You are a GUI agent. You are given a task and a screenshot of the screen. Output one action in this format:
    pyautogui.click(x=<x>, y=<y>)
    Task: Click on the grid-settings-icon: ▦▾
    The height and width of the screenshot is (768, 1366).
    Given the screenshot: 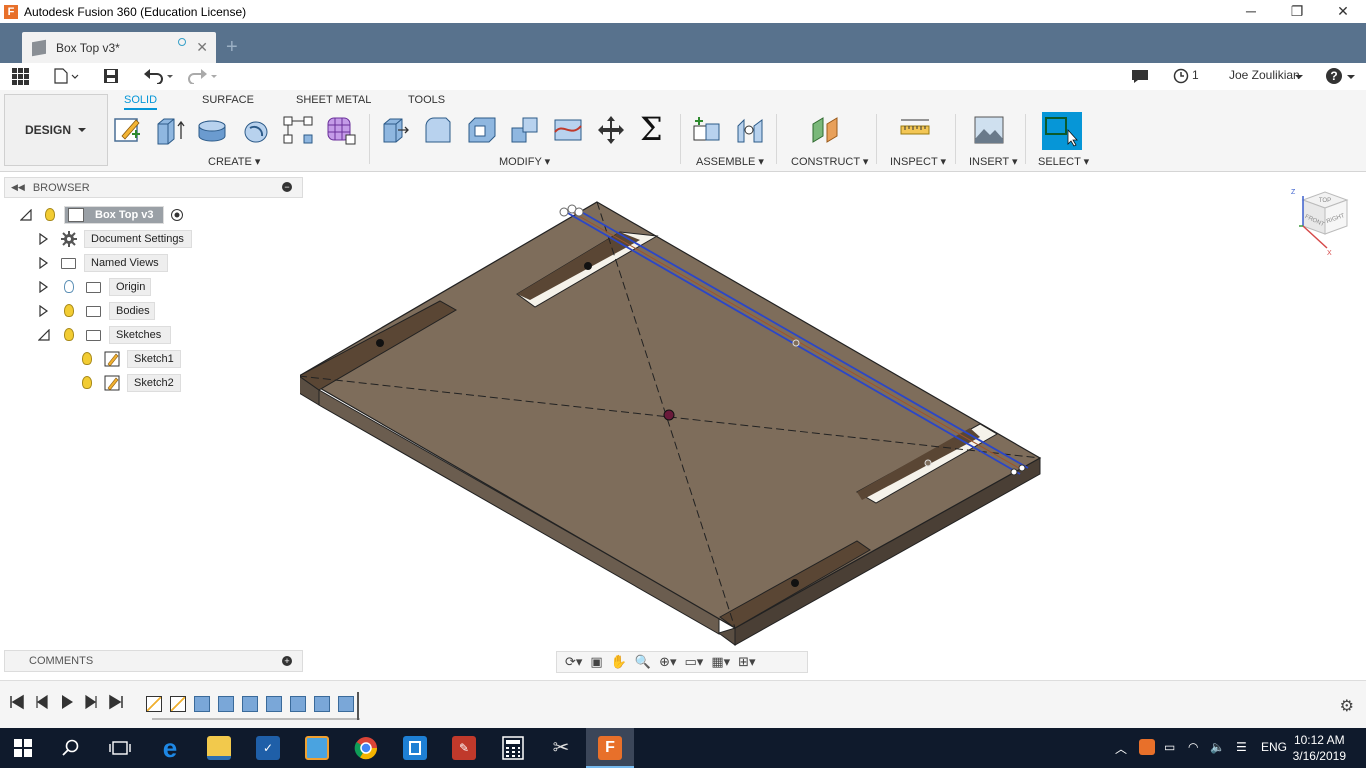 What is the action you would take?
    pyautogui.click(x=720, y=662)
    